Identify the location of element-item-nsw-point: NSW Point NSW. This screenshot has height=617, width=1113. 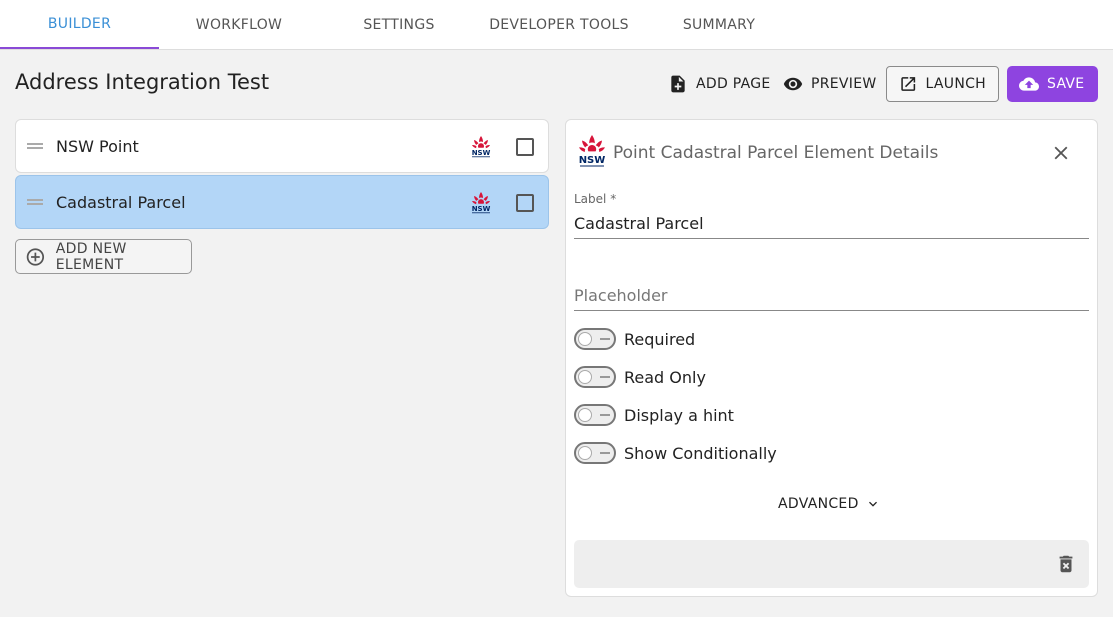
(282, 146).